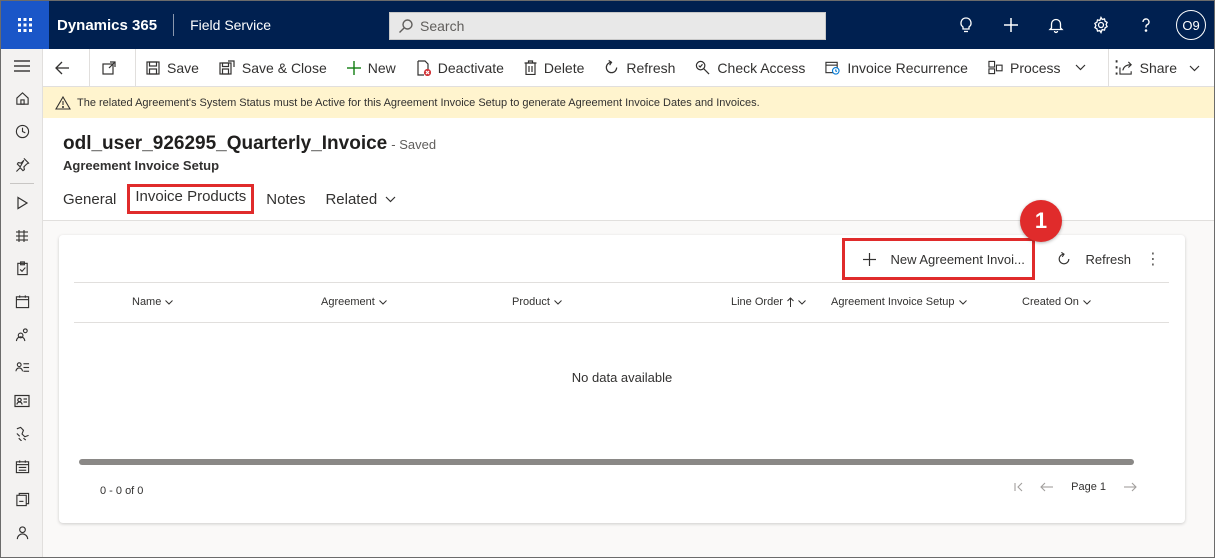  What do you see at coordinates (703, 67) in the screenshot?
I see `check-access-icon` at bounding box center [703, 67].